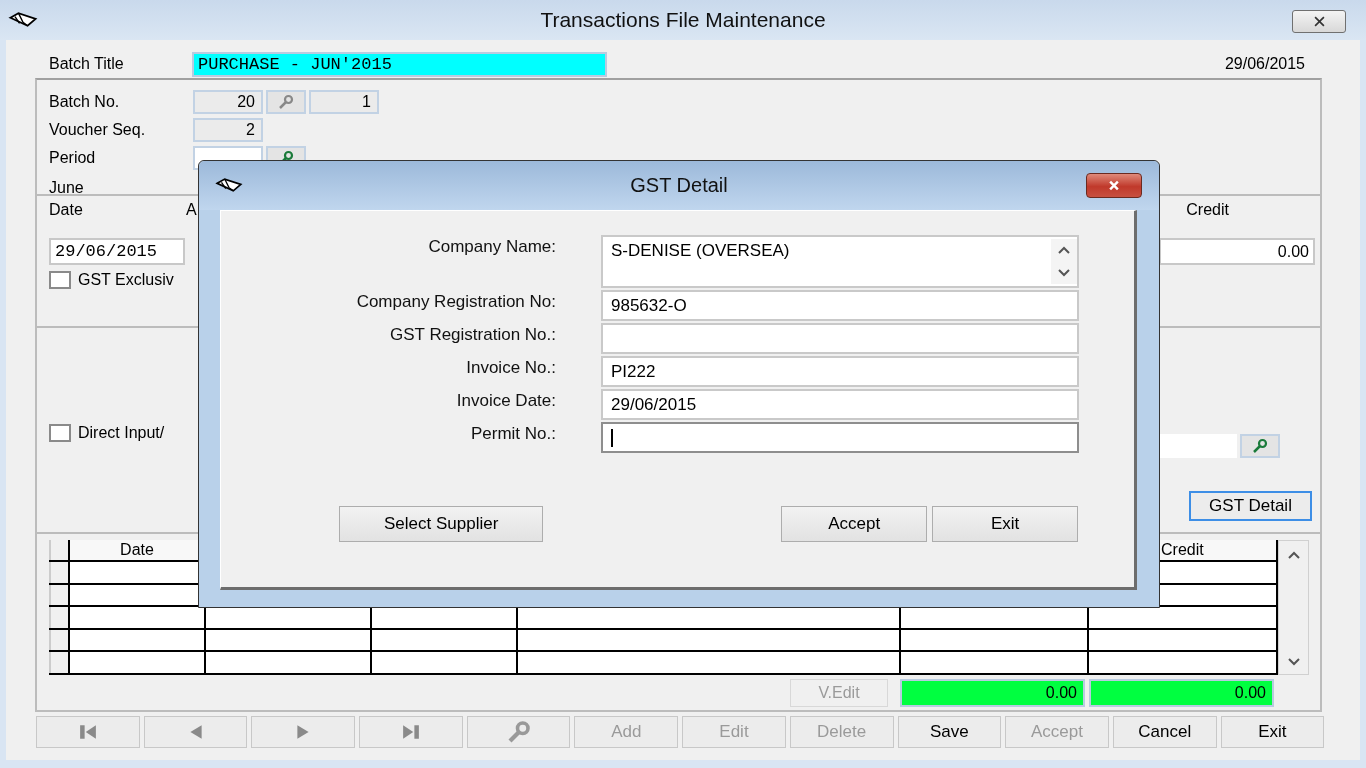 The height and width of the screenshot is (768, 1366). I want to click on batch-title-field: PURCHASE - JUN'2015, so click(399, 64).